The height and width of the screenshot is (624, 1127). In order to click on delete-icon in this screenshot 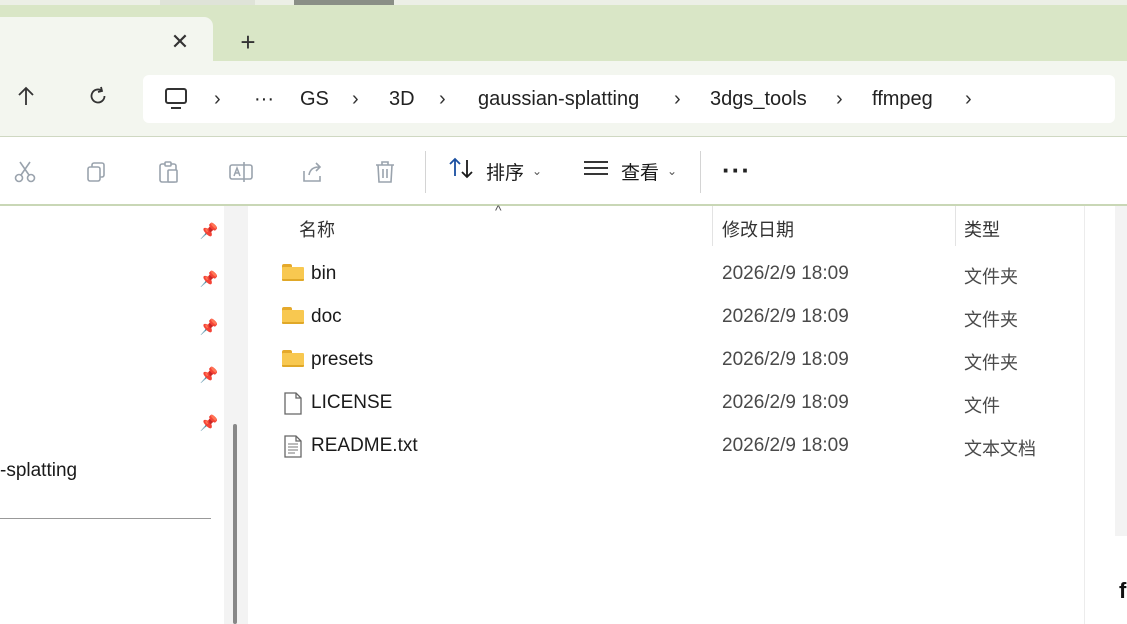, I will do `click(385, 172)`.